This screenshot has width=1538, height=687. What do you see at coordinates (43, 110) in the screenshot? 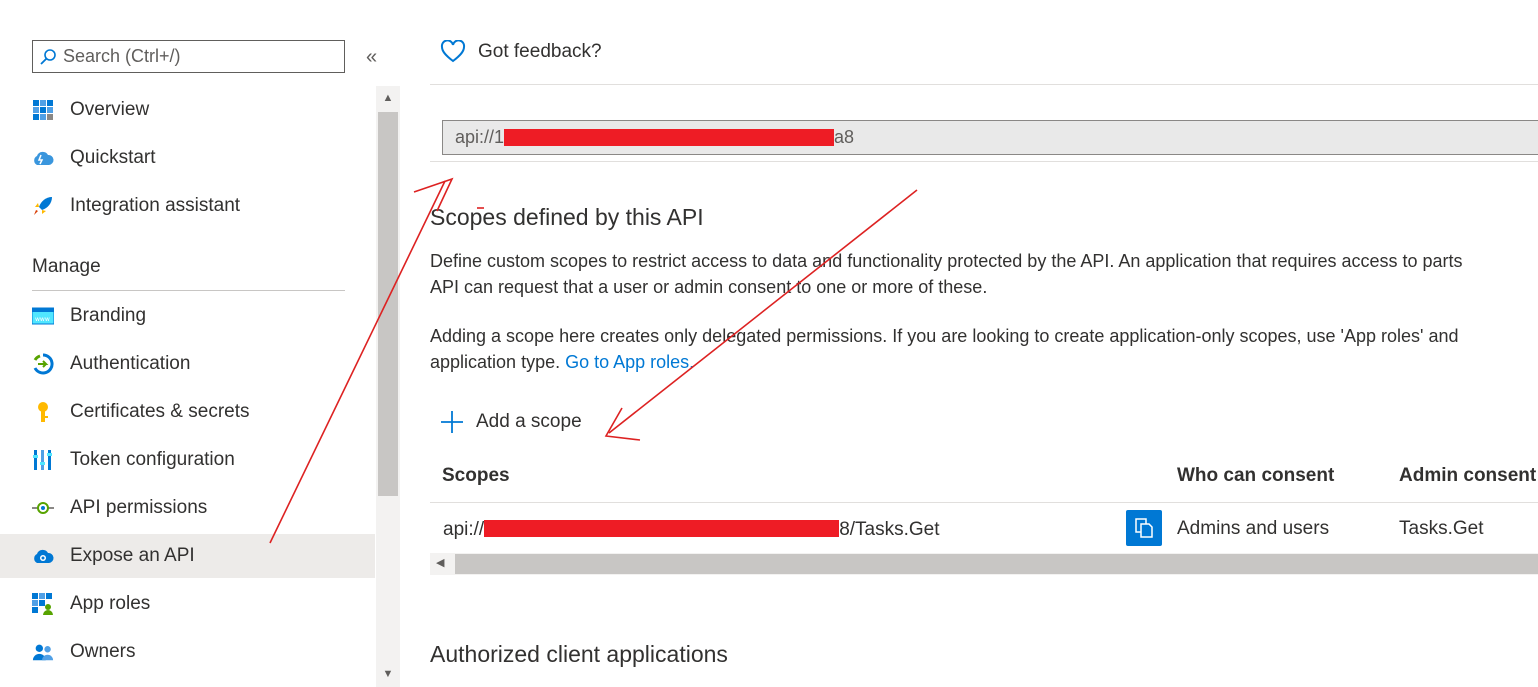
I see `overview-grid-icon` at bounding box center [43, 110].